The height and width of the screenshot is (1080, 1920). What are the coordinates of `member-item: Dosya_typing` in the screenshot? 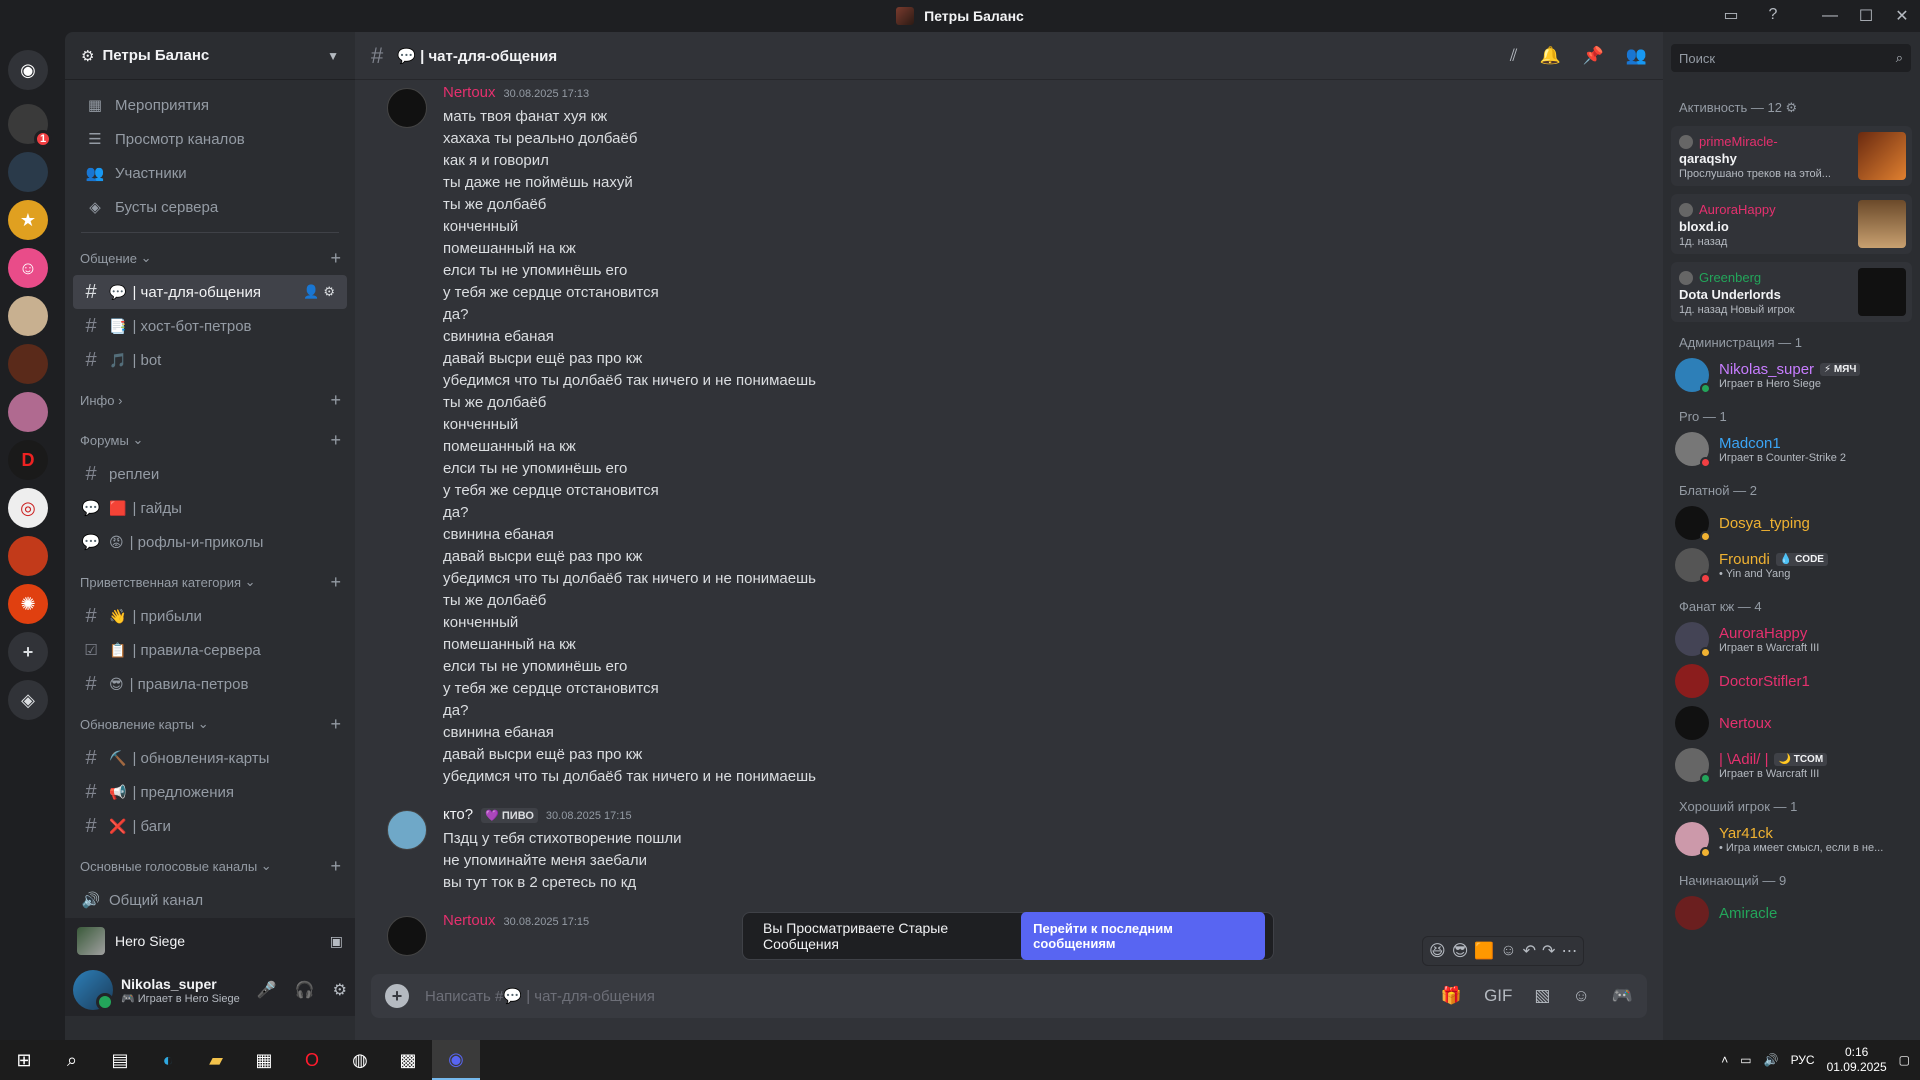 It's located at (1791, 523).